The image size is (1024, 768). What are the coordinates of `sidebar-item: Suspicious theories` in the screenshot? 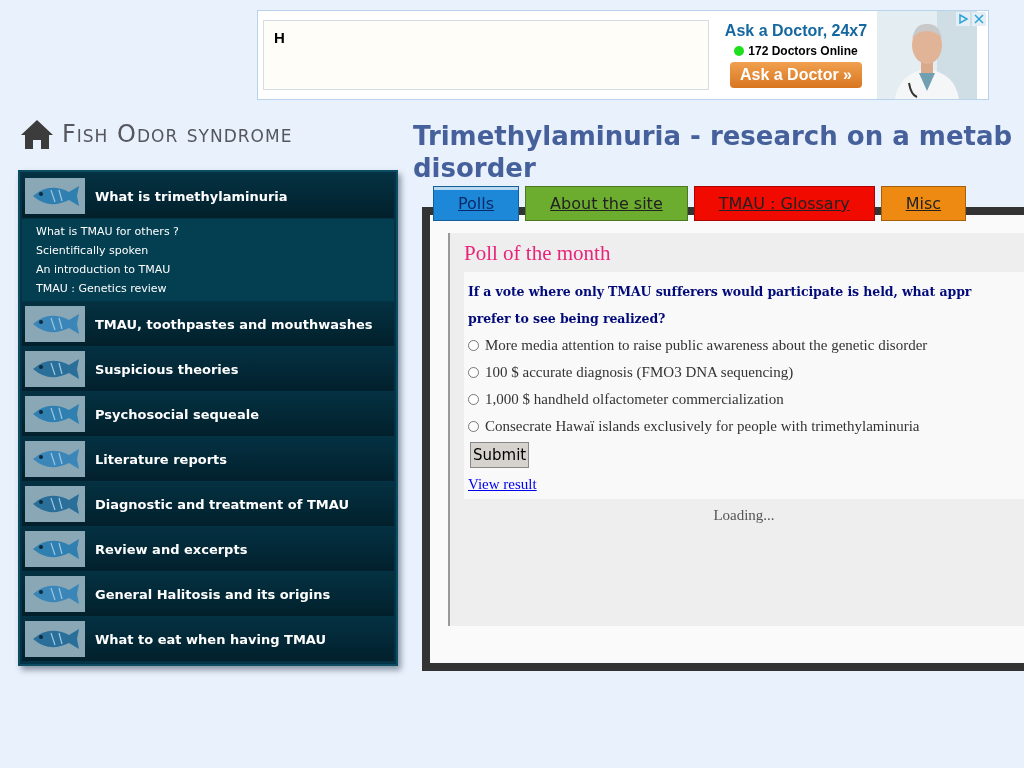 It's located at (208, 369).